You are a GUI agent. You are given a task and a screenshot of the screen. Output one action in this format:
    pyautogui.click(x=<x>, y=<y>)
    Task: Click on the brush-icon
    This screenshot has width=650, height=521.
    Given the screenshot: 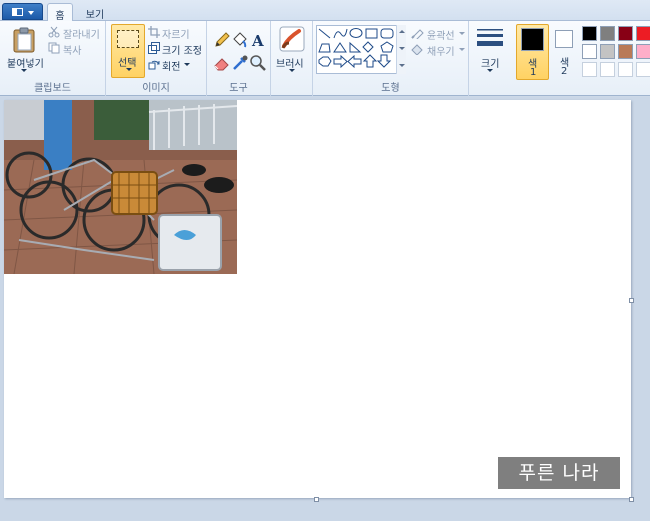 What is the action you would take?
    pyautogui.click(x=292, y=39)
    